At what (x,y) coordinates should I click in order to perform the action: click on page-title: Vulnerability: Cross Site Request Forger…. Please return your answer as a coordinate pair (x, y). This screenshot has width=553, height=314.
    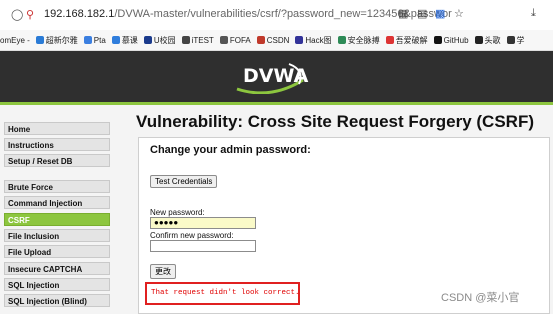
    Looking at the image, I should click on (335, 121).